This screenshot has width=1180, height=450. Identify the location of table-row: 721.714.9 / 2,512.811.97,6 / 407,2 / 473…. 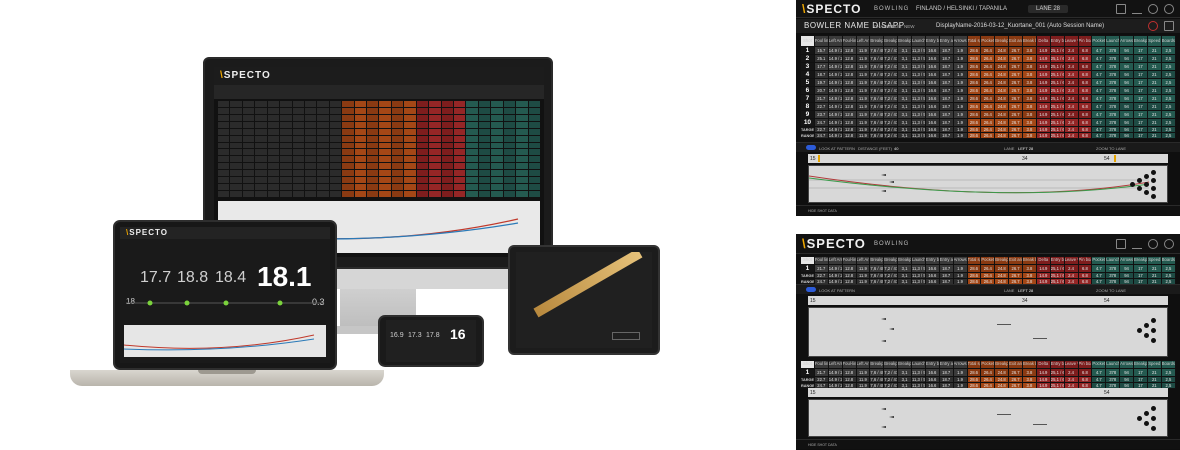
(988, 98).